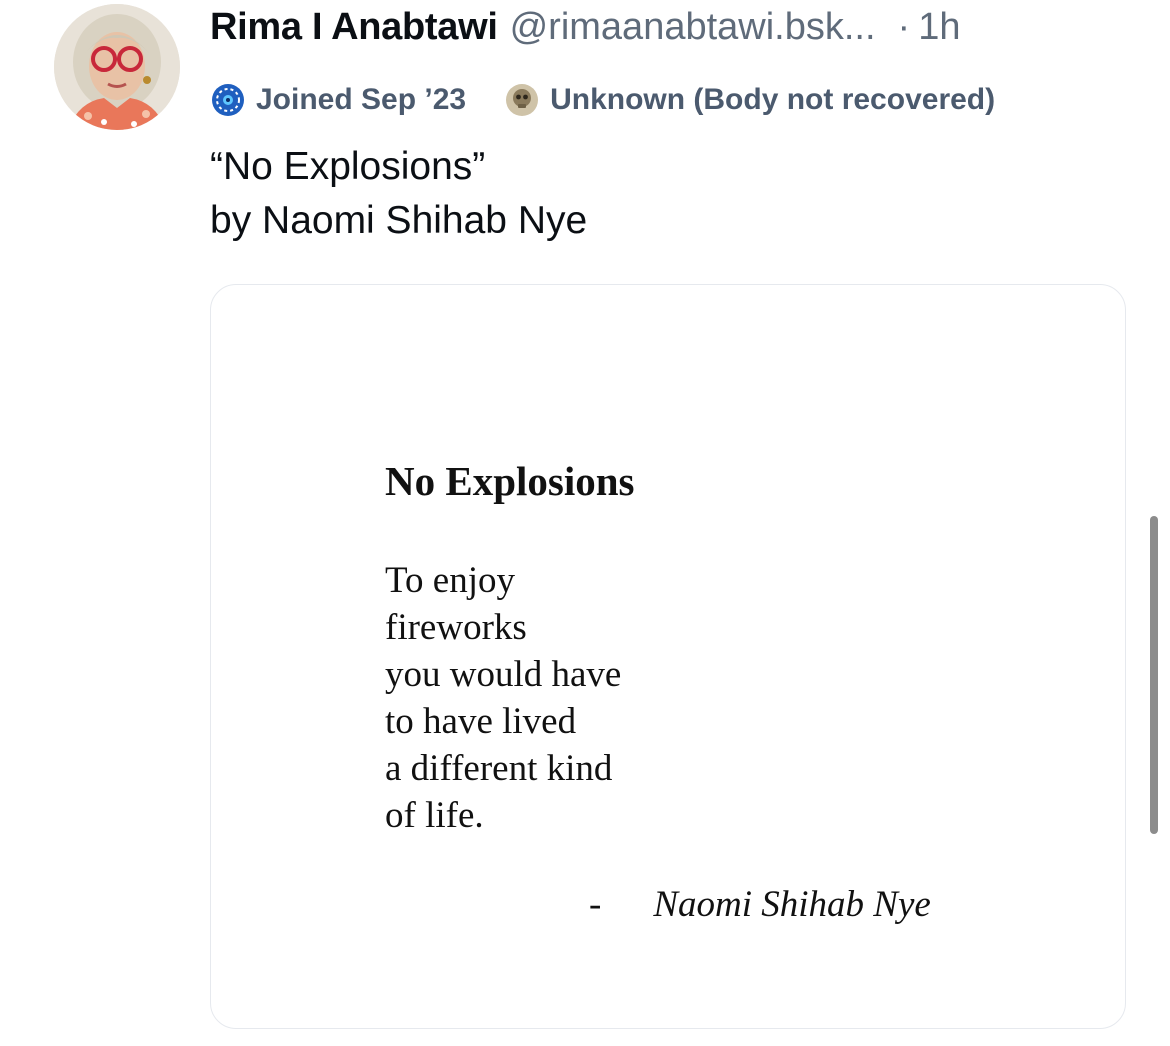  What do you see at coordinates (939, 27) in the screenshot?
I see `post-timestamp: 1h` at bounding box center [939, 27].